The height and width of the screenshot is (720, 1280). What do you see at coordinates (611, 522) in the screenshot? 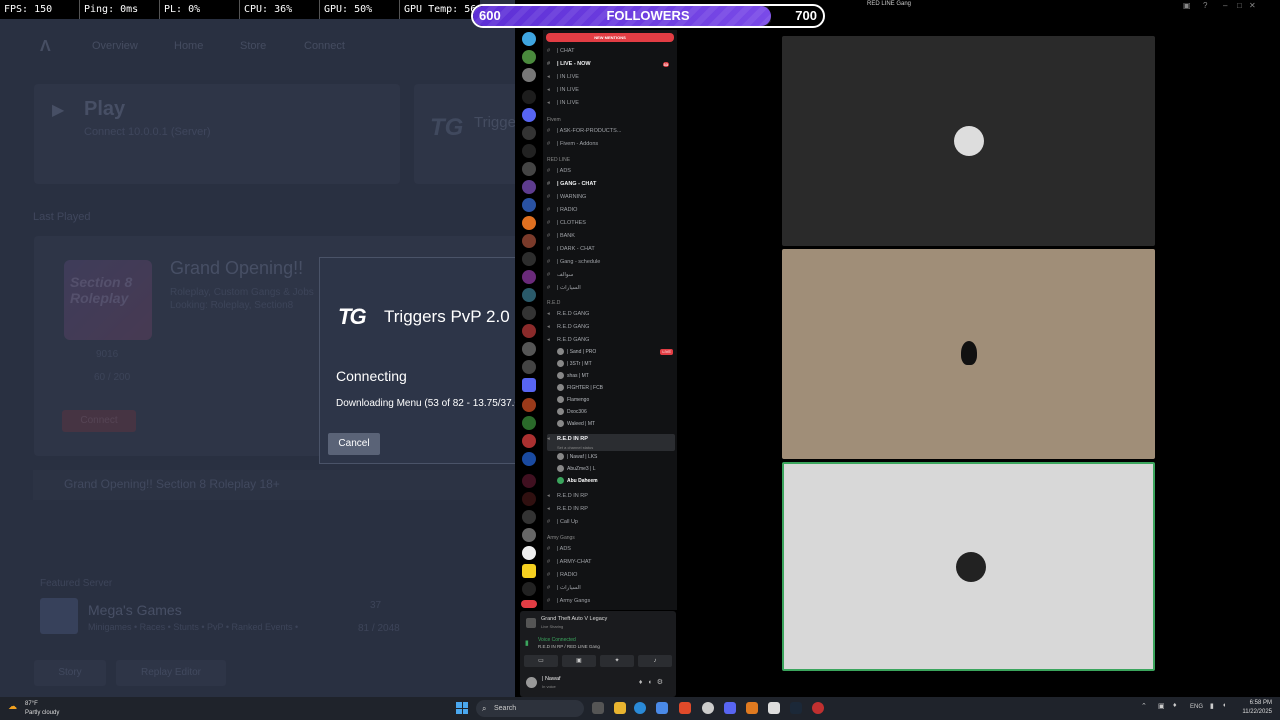
I see `channel-item: # | Call Up` at bounding box center [611, 522].